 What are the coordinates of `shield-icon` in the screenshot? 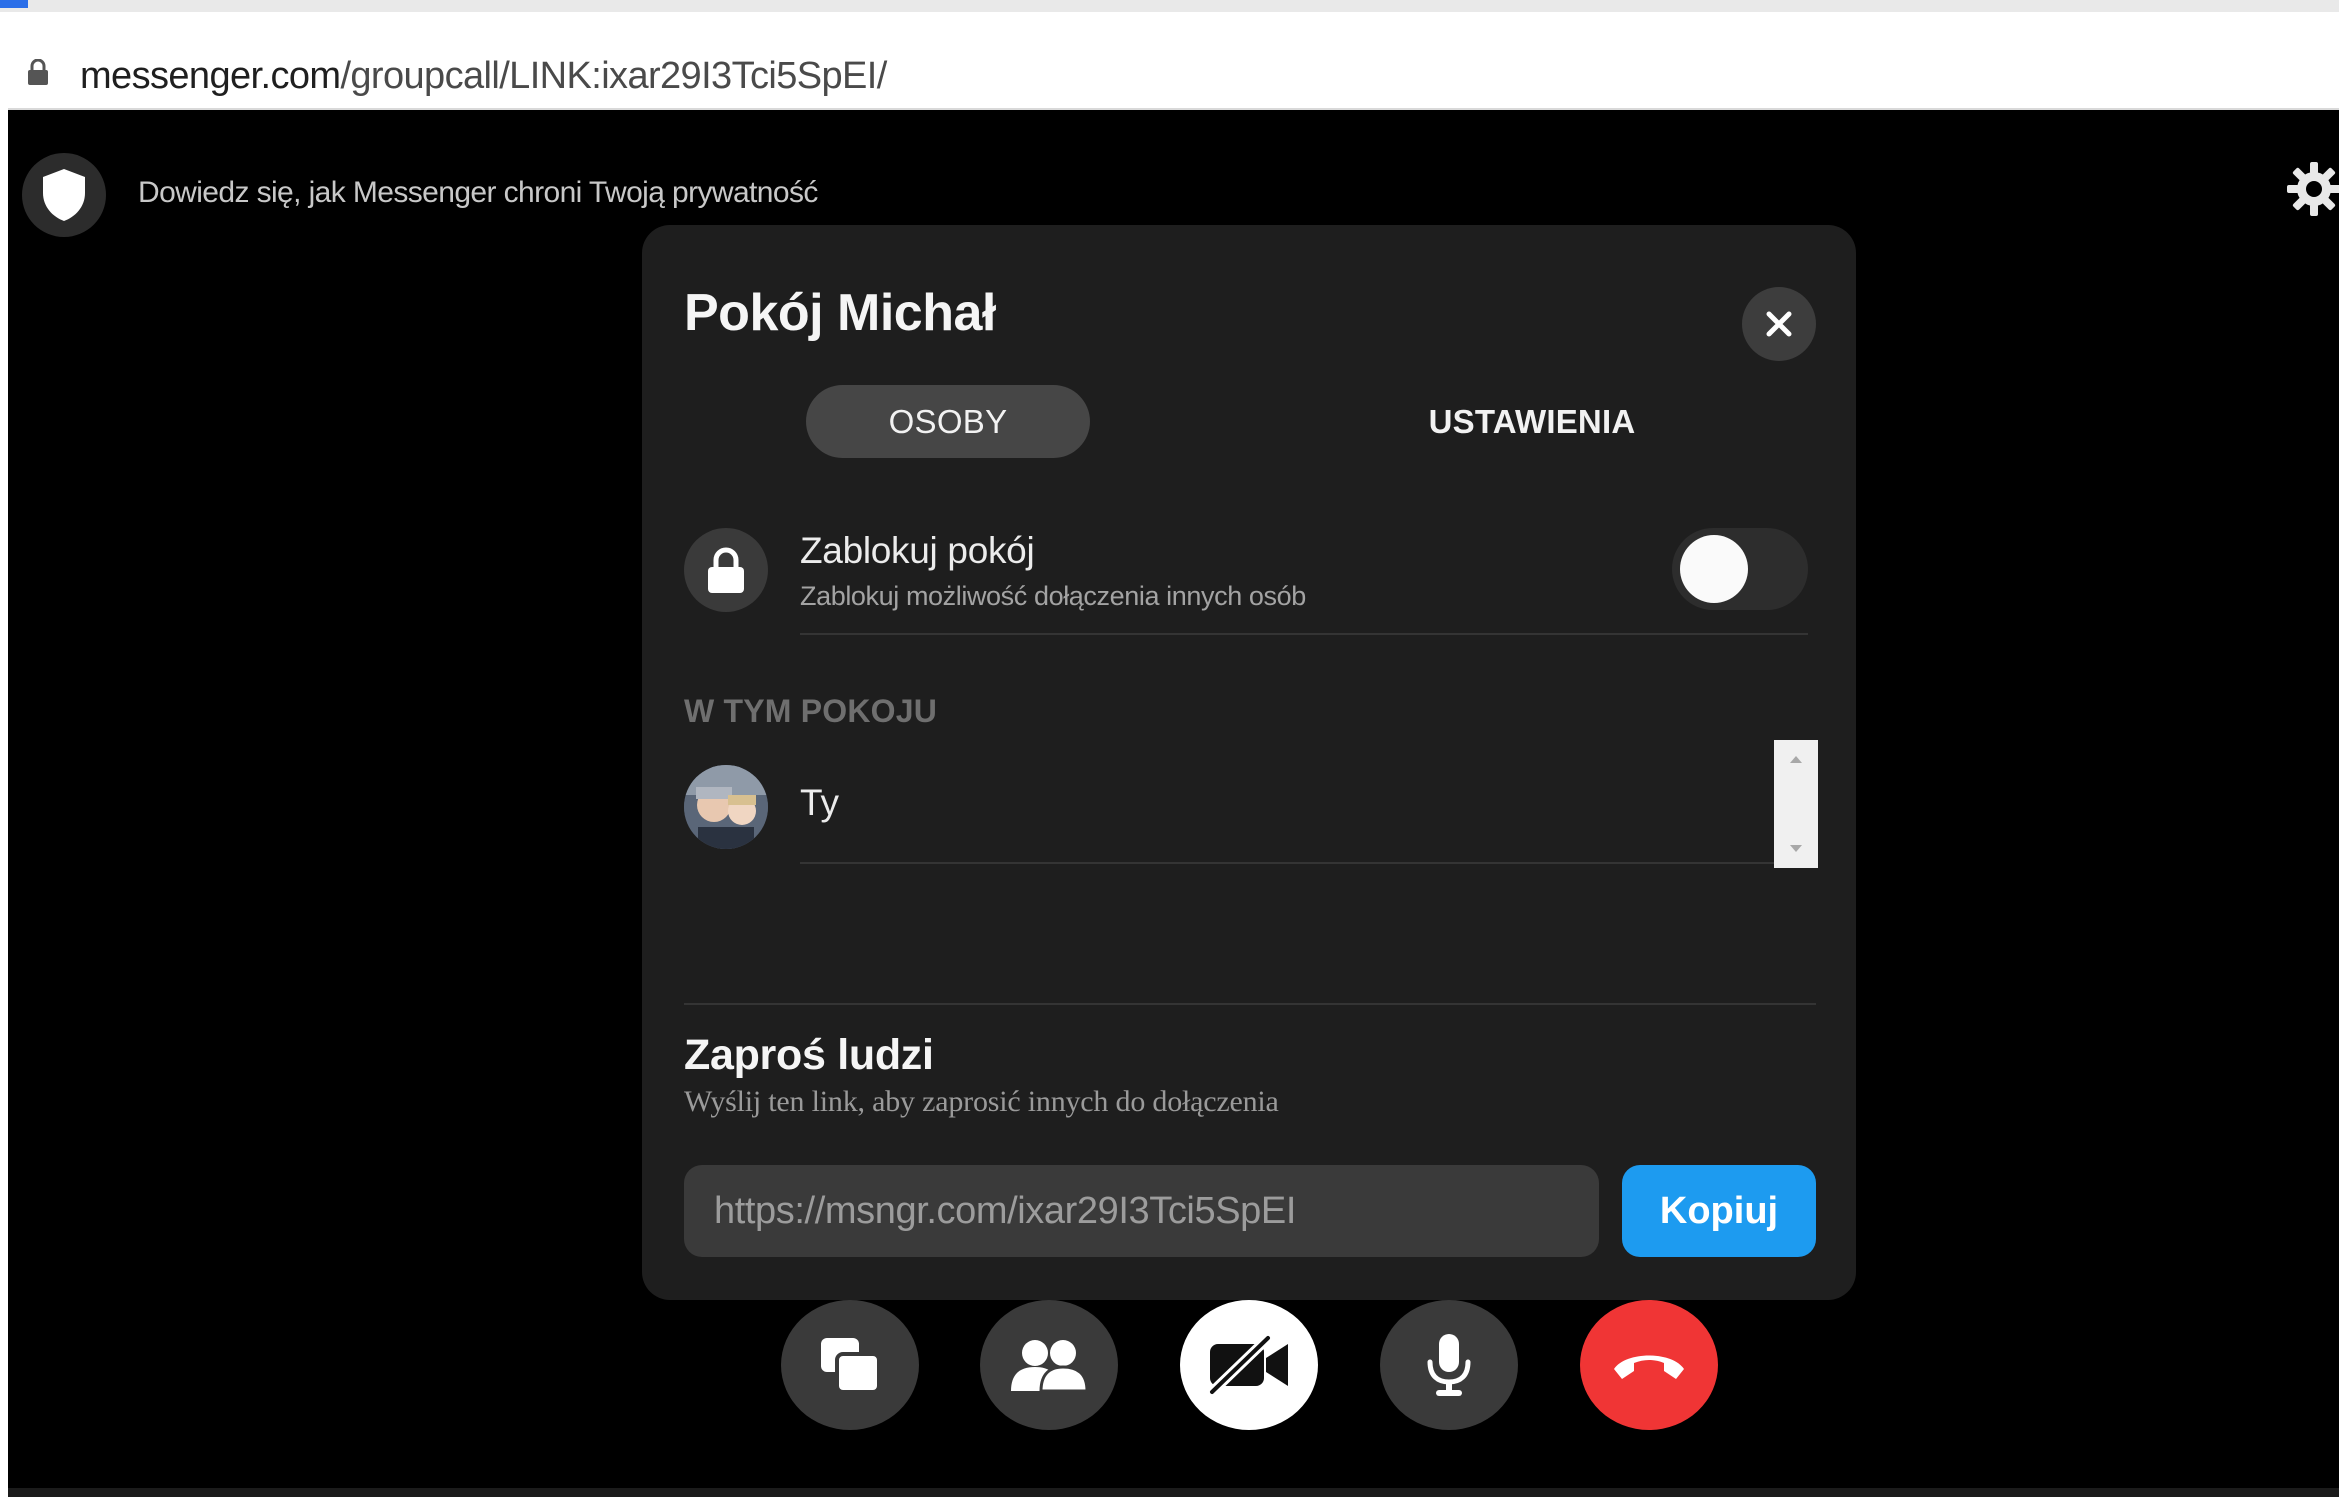 It's located at (64, 195).